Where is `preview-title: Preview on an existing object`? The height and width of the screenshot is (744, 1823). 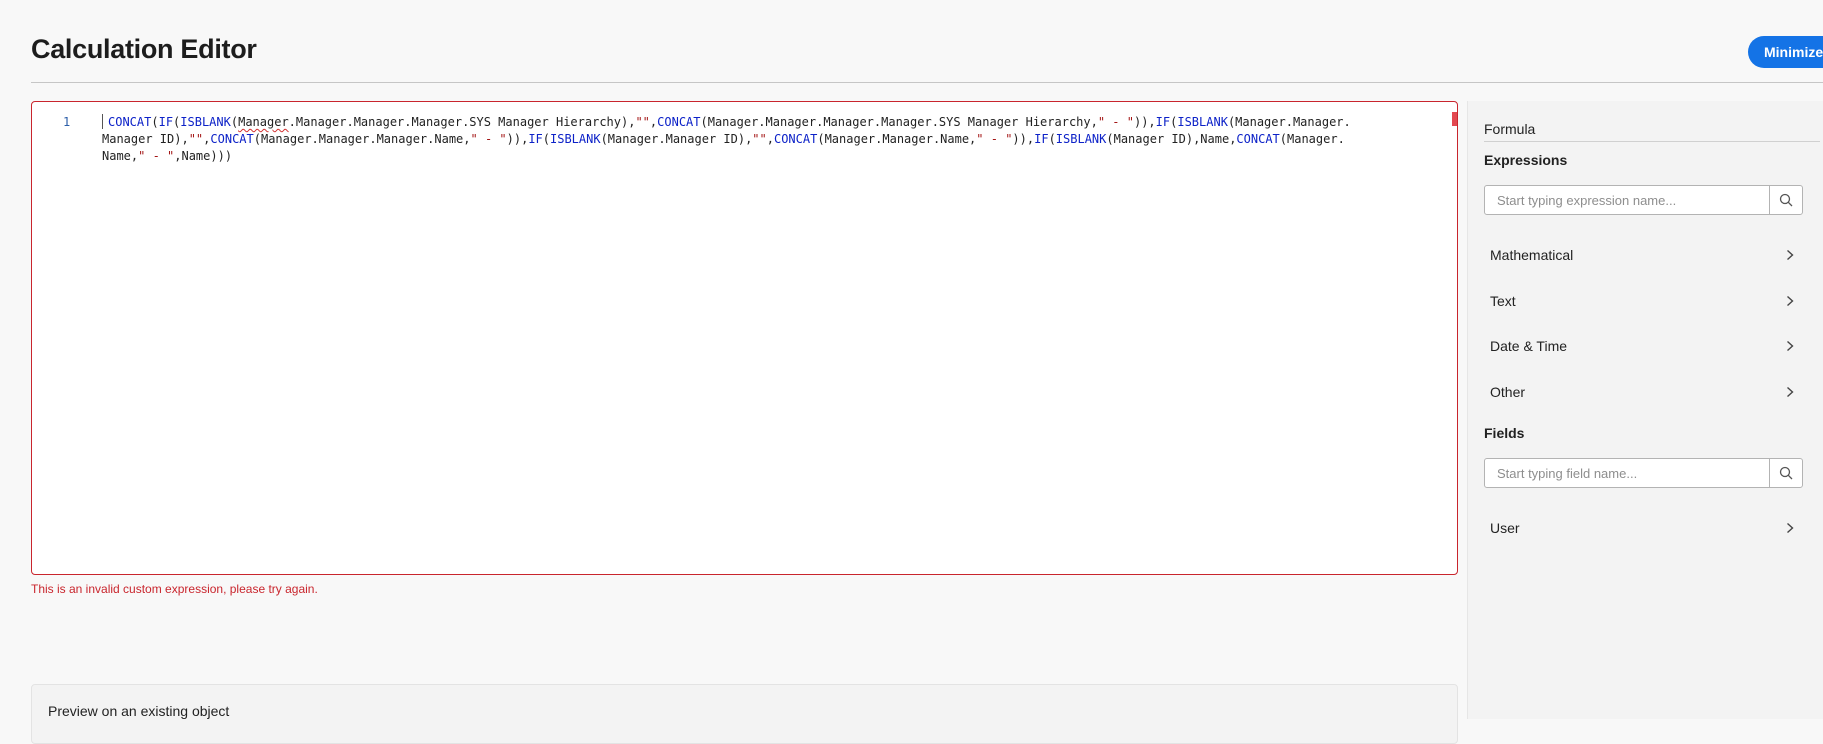
preview-title: Preview on an existing object is located at coordinates (139, 711).